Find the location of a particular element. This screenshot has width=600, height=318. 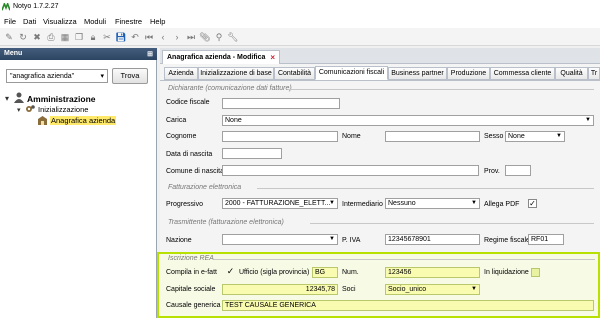

undo-icon: ↶ is located at coordinates (135, 37).